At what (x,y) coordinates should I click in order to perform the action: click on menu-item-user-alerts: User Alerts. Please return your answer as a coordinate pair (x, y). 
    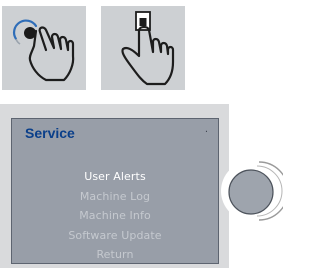
    Looking at the image, I should click on (115, 177).